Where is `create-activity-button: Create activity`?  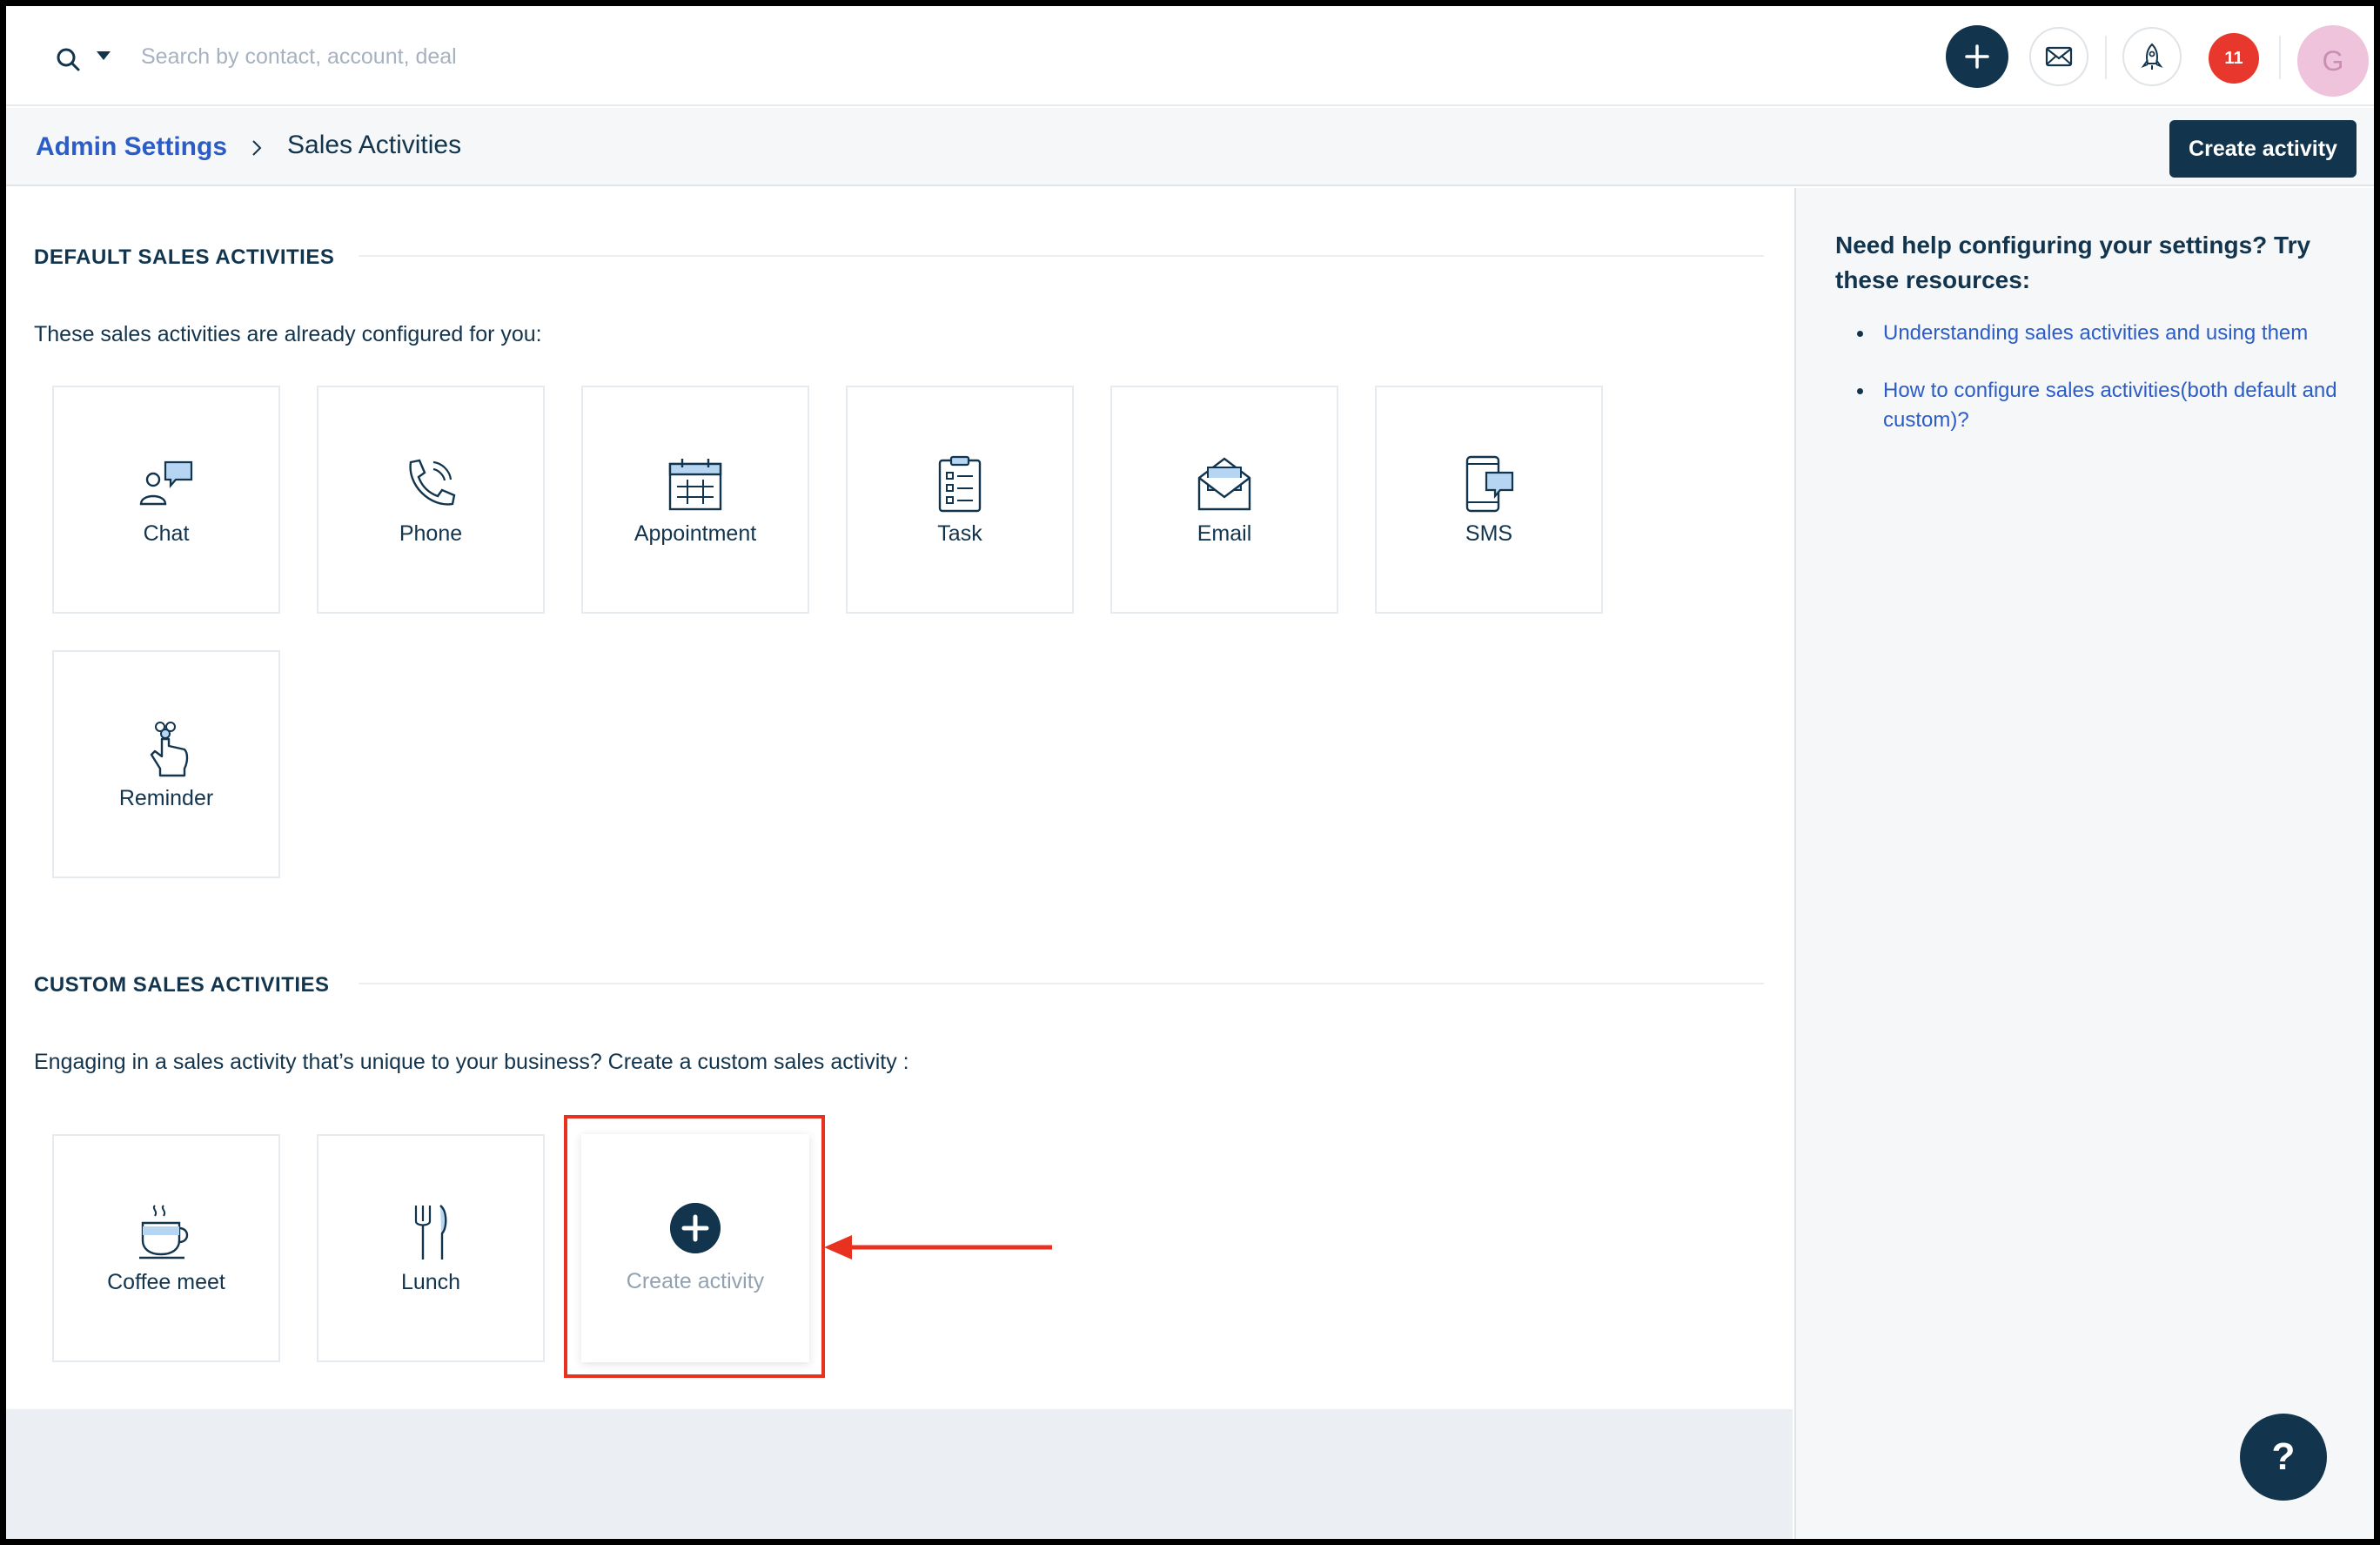
create-activity-button: Create activity is located at coordinates (2263, 149).